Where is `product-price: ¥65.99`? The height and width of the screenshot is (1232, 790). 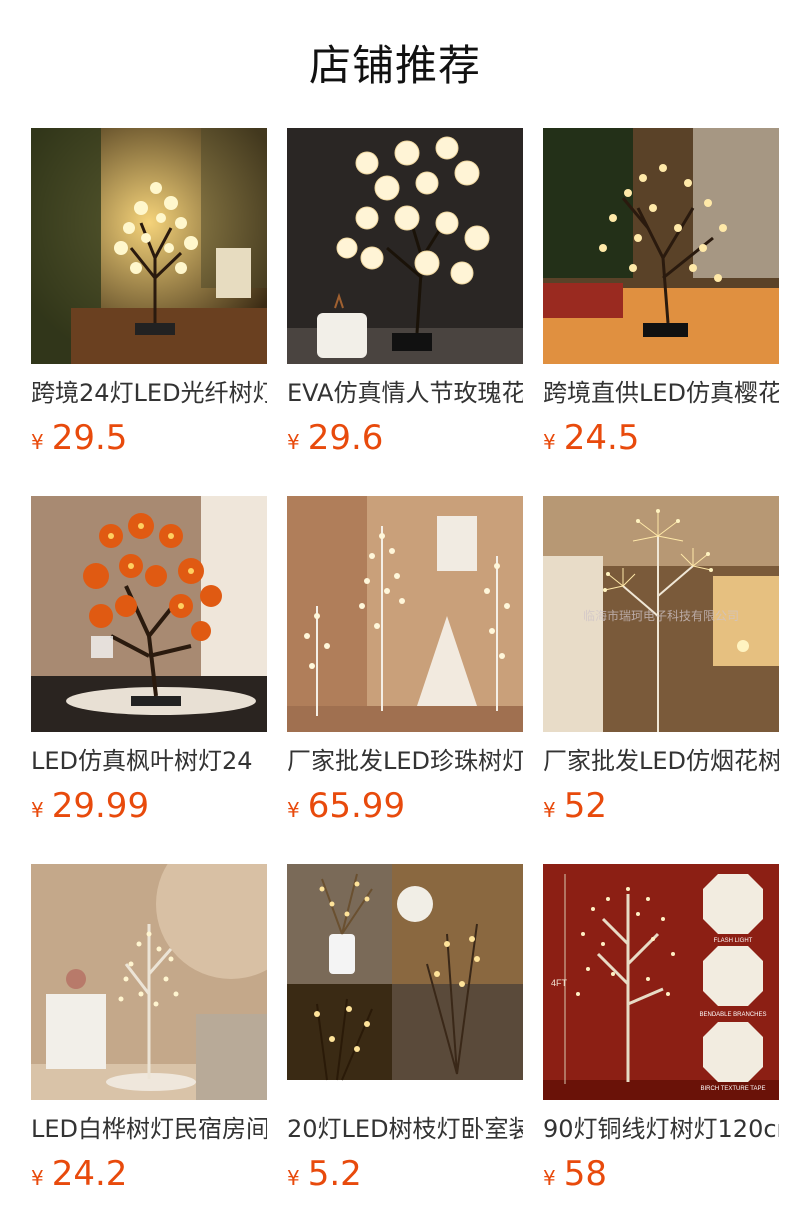 product-price: ¥65.99 is located at coordinates (346, 808).